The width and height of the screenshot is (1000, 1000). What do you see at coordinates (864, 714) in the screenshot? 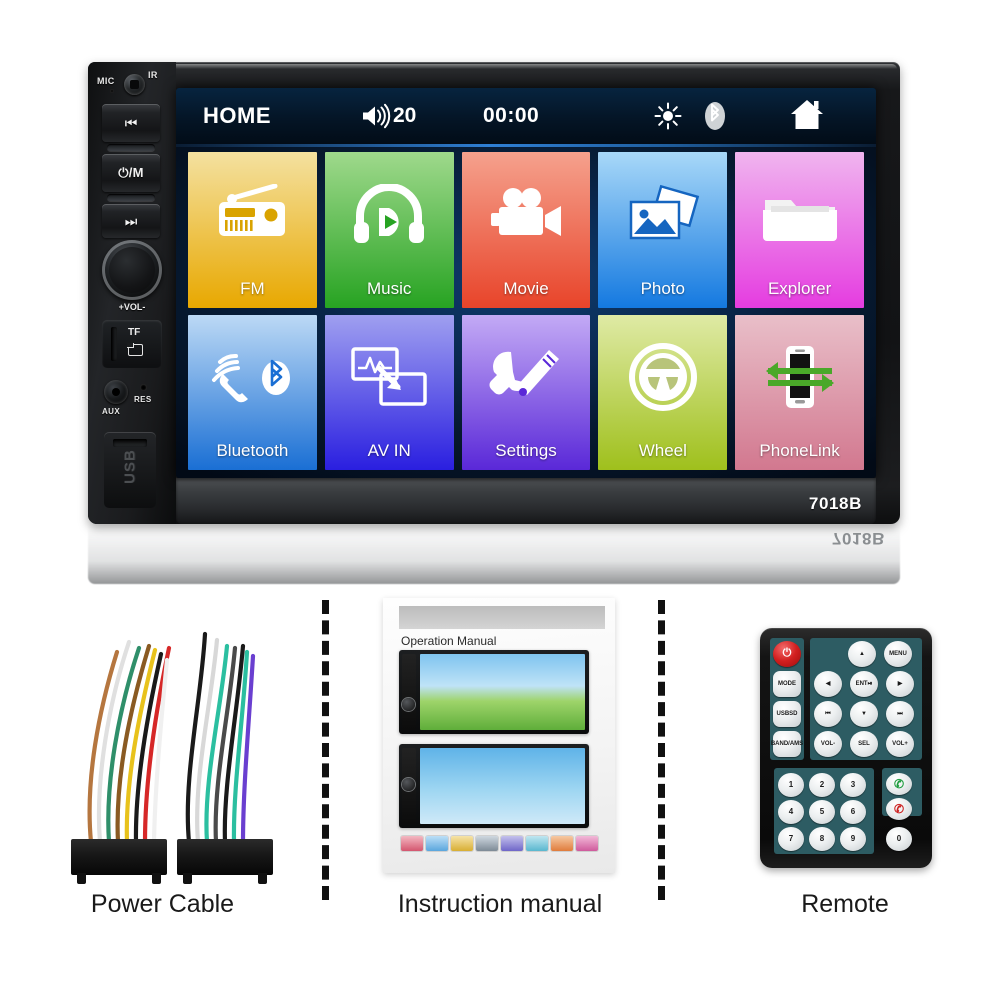
I see `down-button: ▼` at bounding box center [864, 714].